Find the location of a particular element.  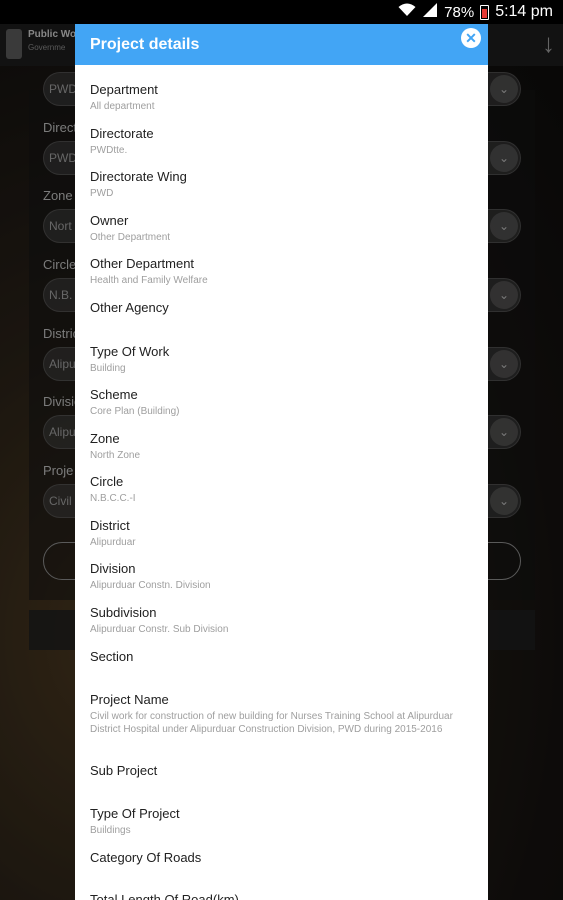

detail-label: Division is located at coordinates (113, 568).